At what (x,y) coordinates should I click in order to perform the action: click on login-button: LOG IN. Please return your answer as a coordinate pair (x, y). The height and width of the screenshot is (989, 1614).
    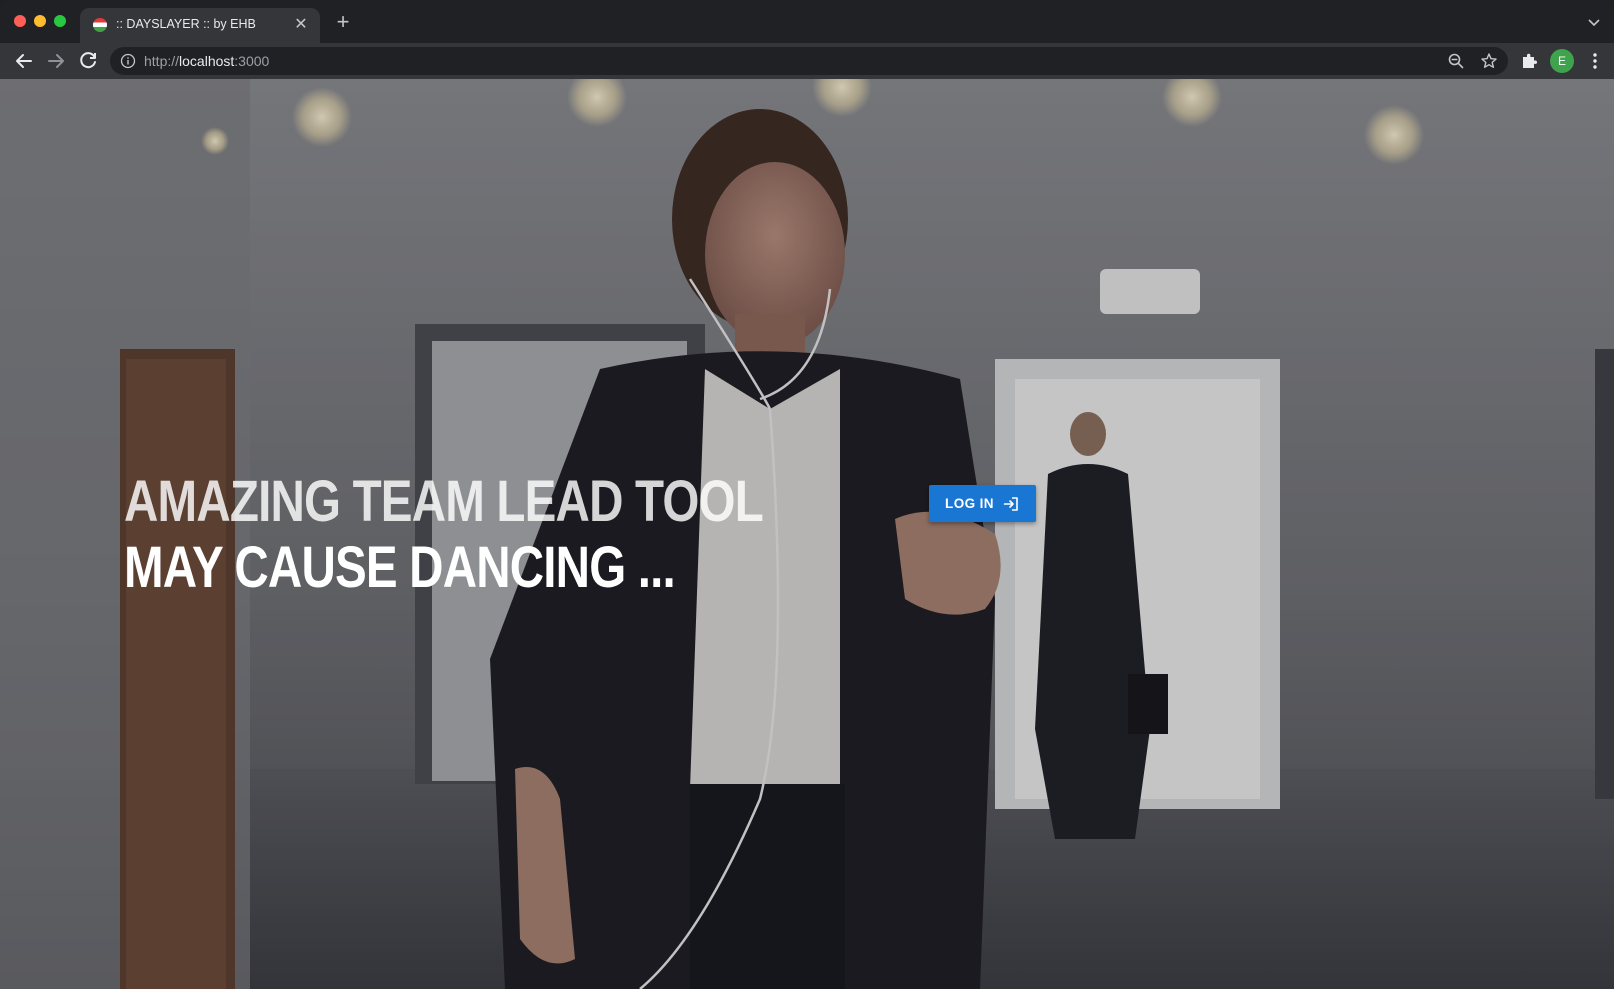
    Looking at the image, I should click on (982, 503).